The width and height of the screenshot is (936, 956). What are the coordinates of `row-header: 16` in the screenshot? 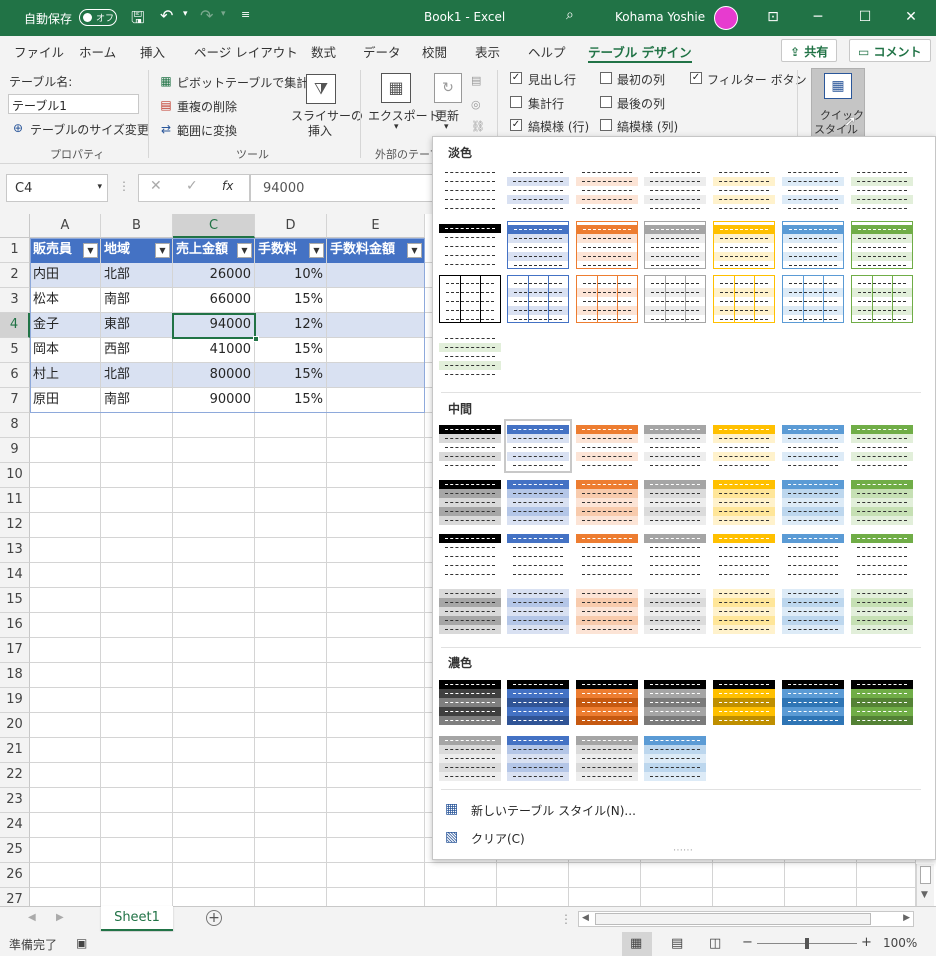 It's located at (15, 625).